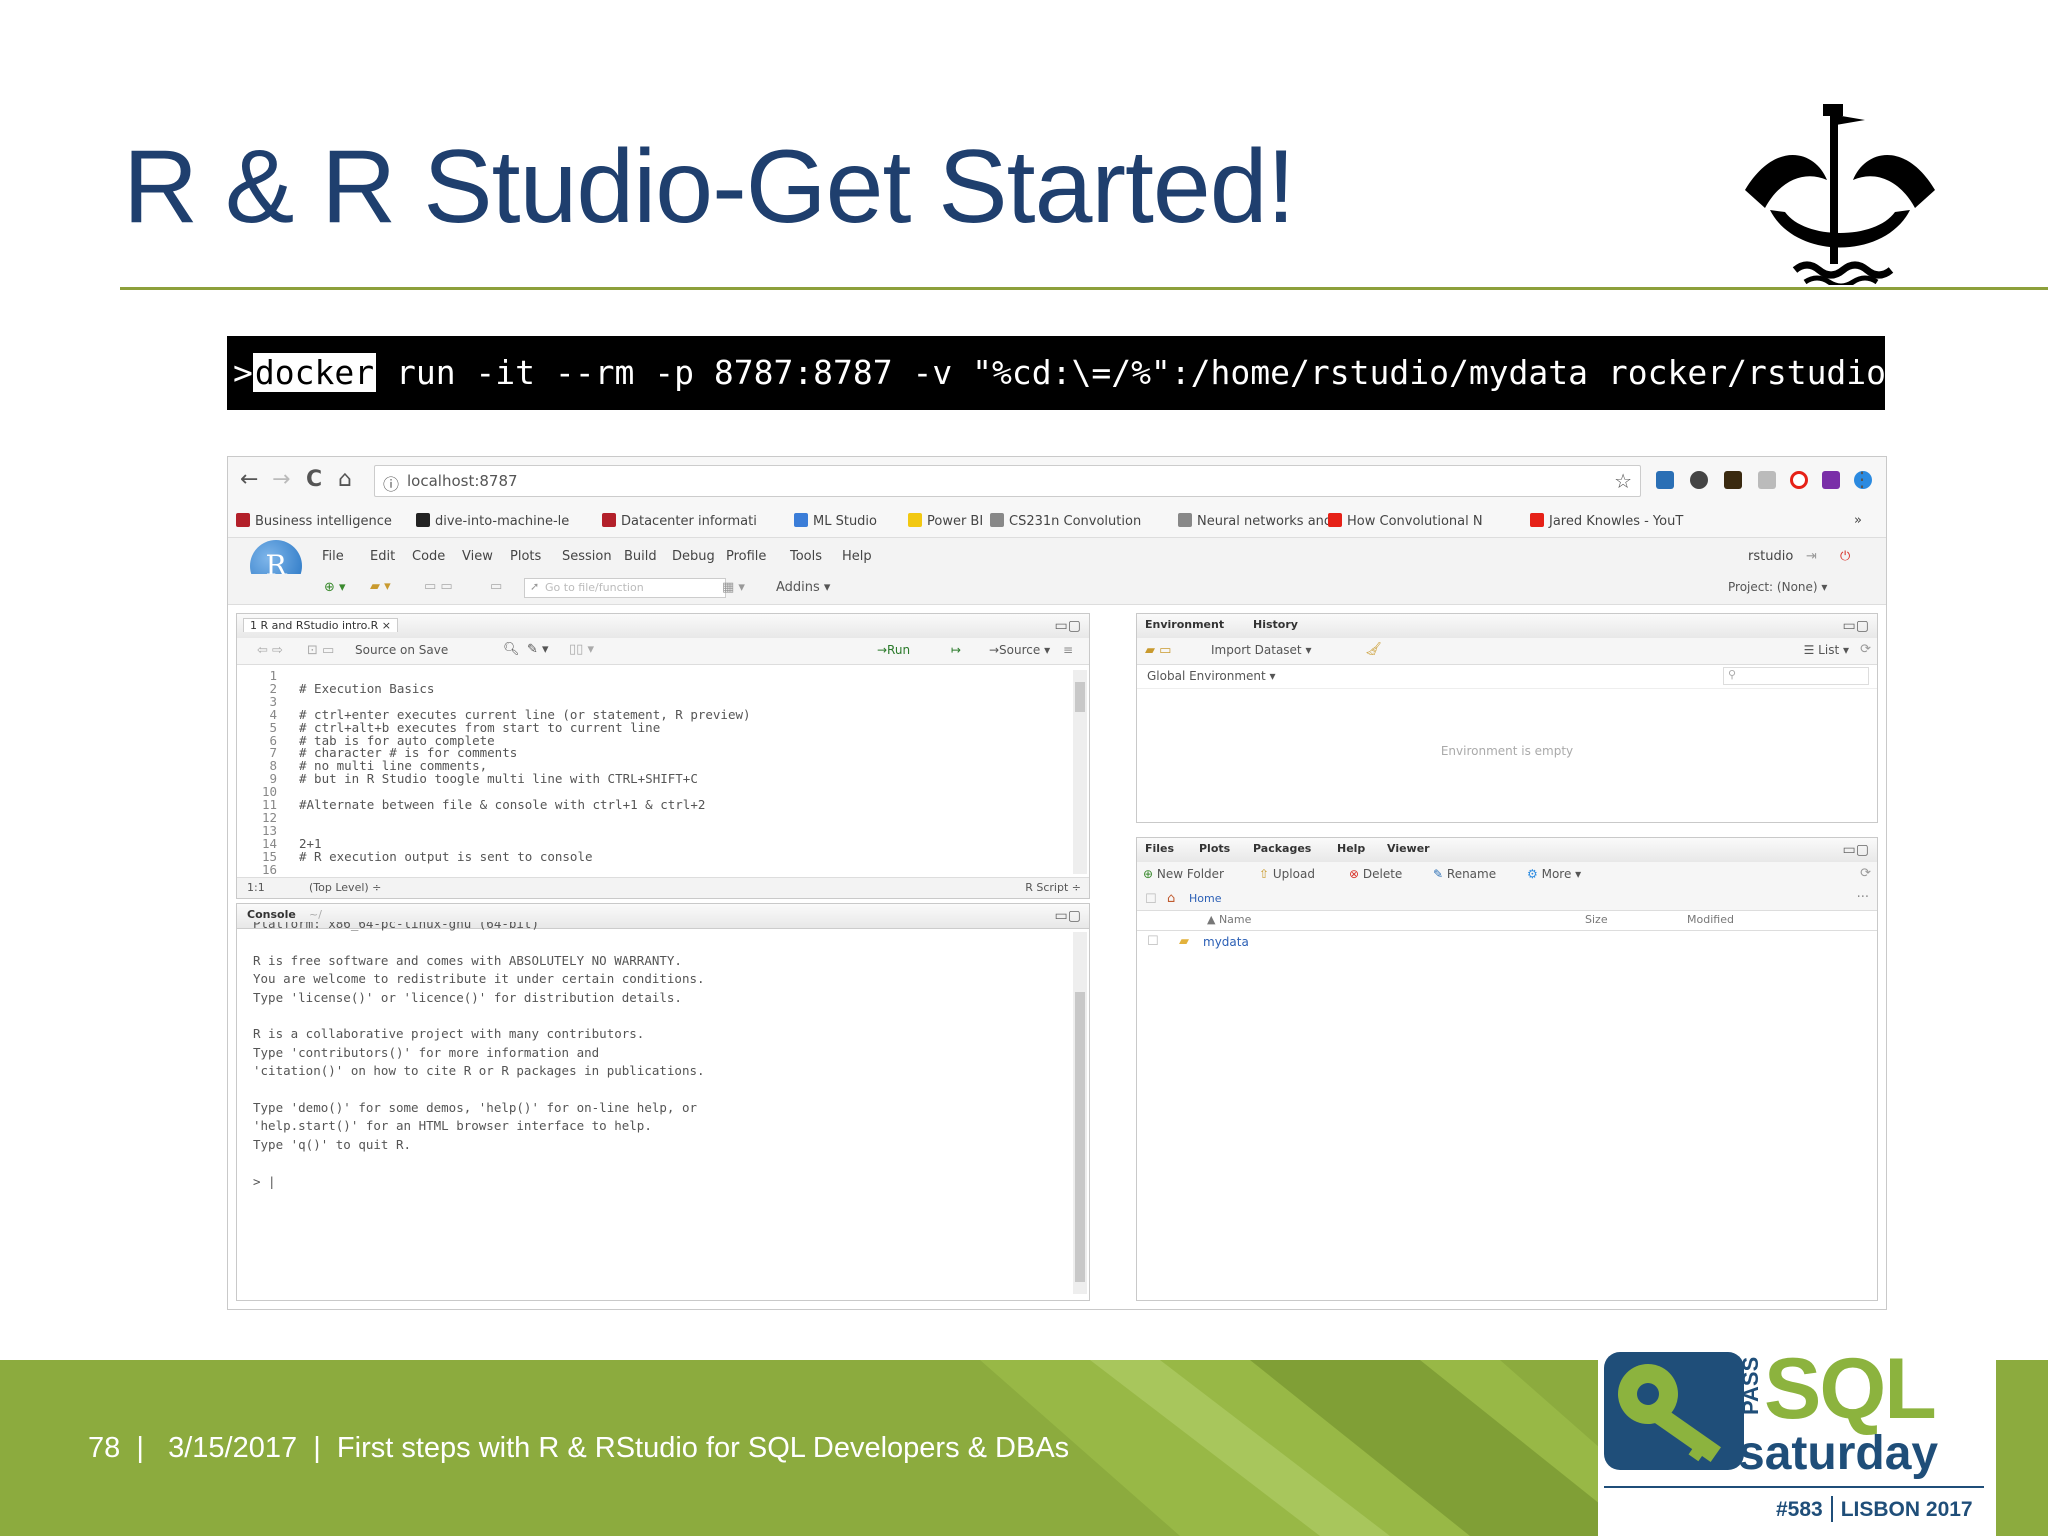  Describe the element at coordinates (321, 625) in the screenshot. I see `tab-source-file: 1 R and RStudio intro.R ×` at that location.